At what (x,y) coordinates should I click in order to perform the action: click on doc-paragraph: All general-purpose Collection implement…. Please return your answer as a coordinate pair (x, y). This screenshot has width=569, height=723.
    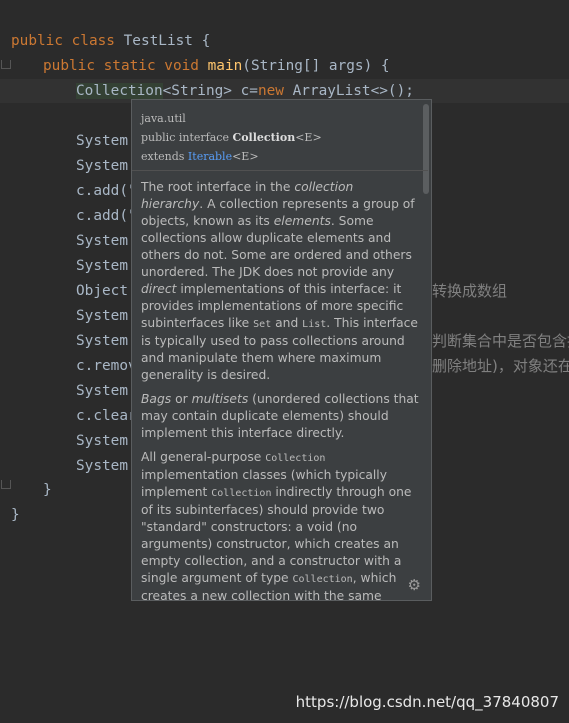
    Looking at the image, I should click on (276, 525).